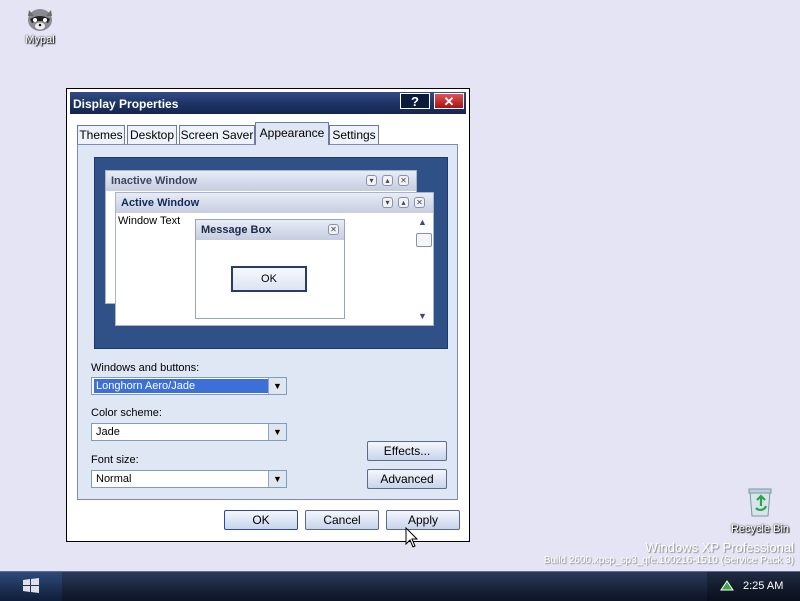  What do you see at coordinates (268, 103) in the screenshot?
I see `dialog-titlebar: Display Properties ? ✕` at bounding box center [268, 103].